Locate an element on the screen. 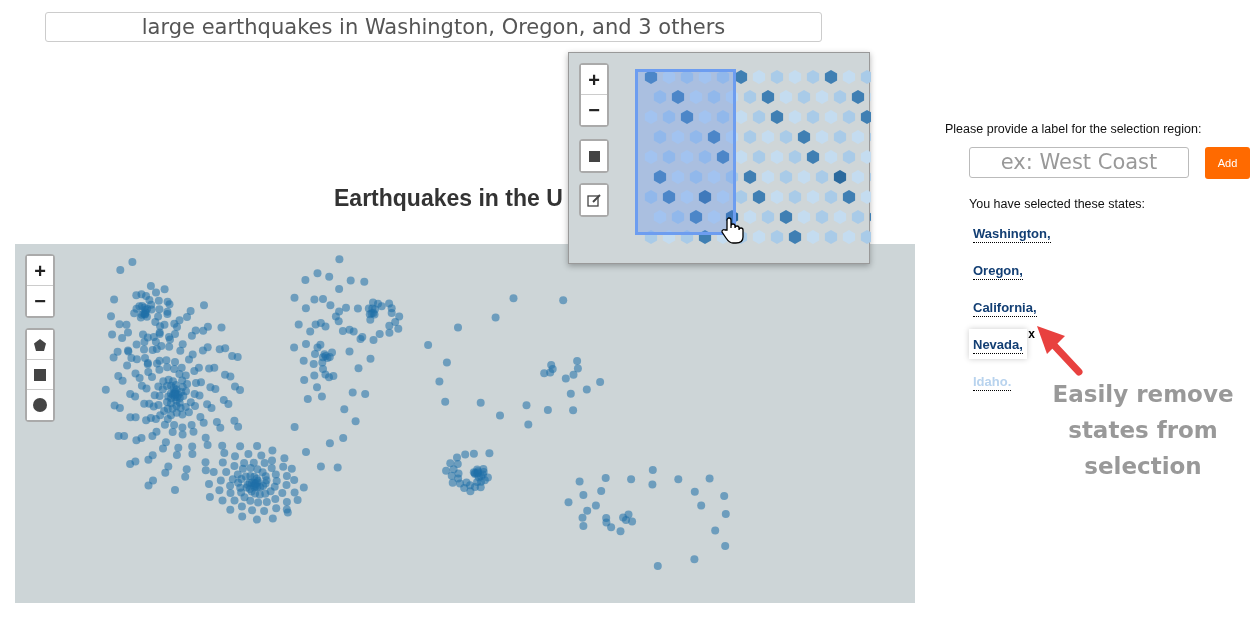  state-link: Oregon, is located at coordinates (998, 271).